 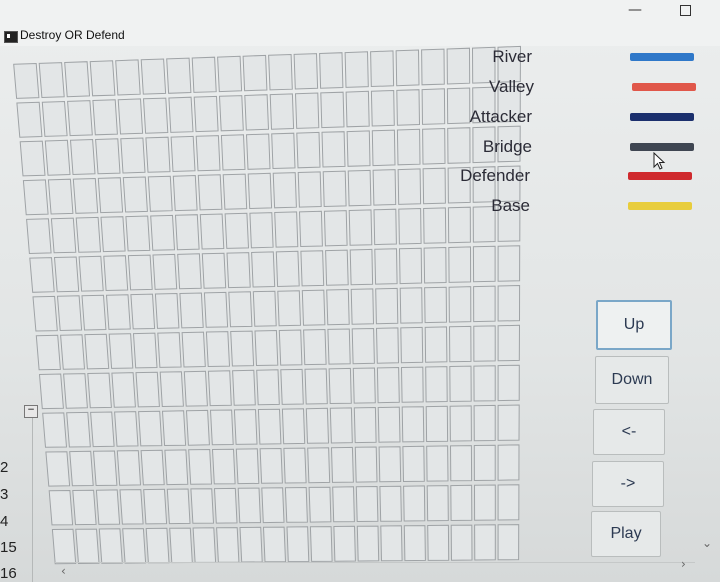 I want to click on maximize-button, so click(x=685, y=11).